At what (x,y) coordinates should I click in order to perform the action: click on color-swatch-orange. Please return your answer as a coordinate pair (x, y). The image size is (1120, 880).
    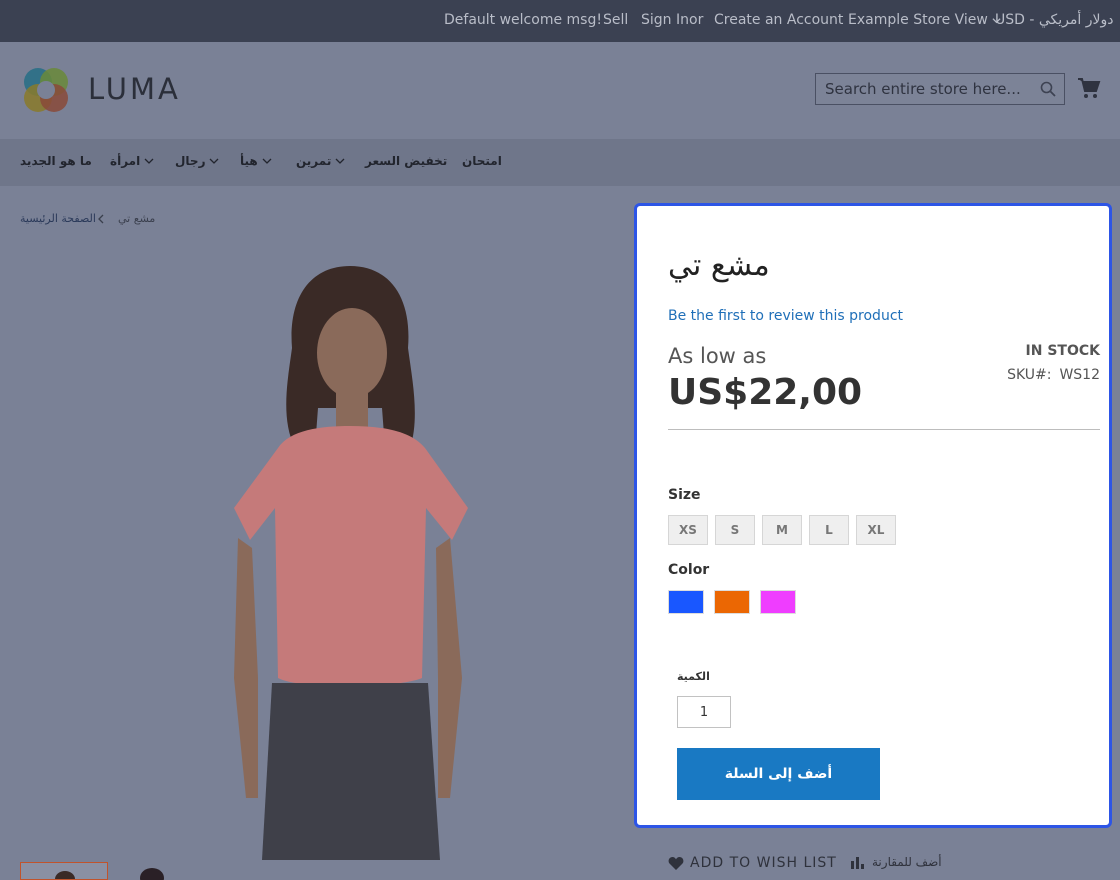
    Looking at the image, I should click on (732, 602).